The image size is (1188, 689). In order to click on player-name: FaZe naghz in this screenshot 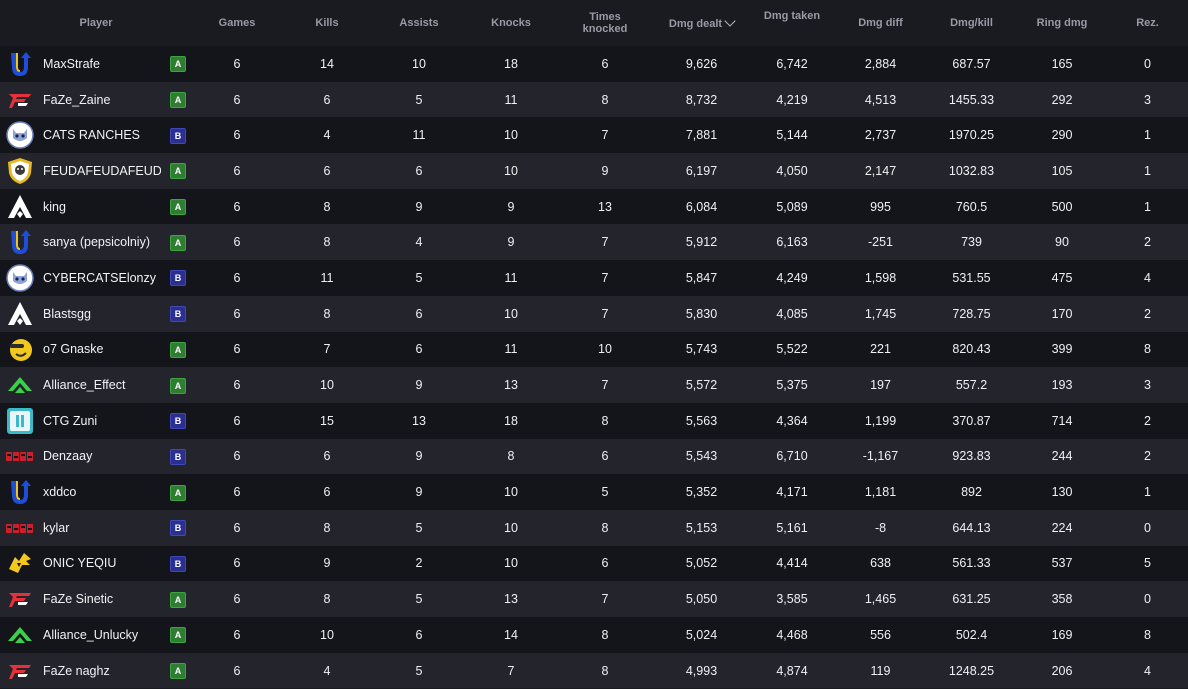, I will do `click(102, 671)`.